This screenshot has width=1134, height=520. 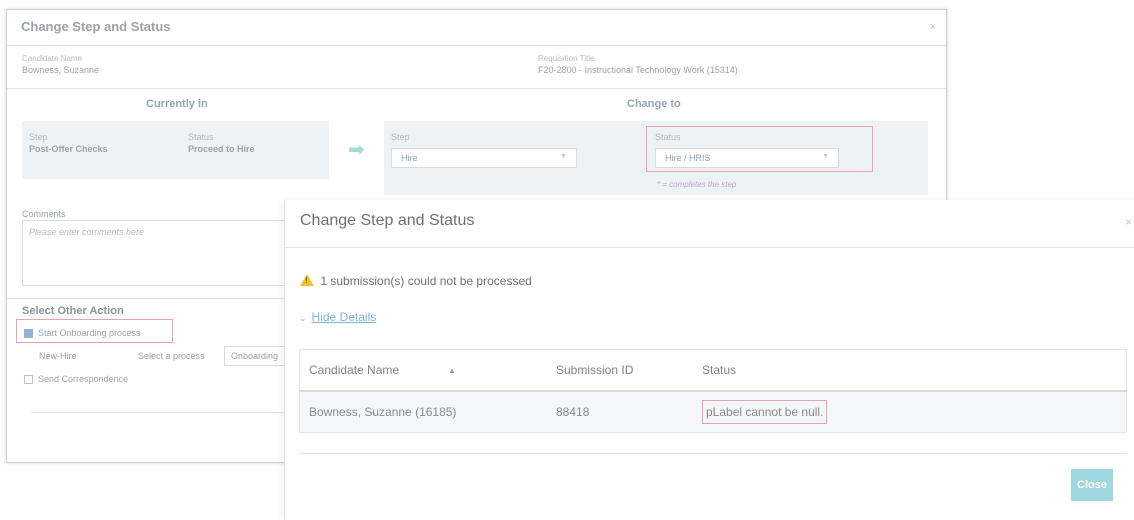 I want to click on back-dialog-close-icon: ×, so click(x=933, y=27).